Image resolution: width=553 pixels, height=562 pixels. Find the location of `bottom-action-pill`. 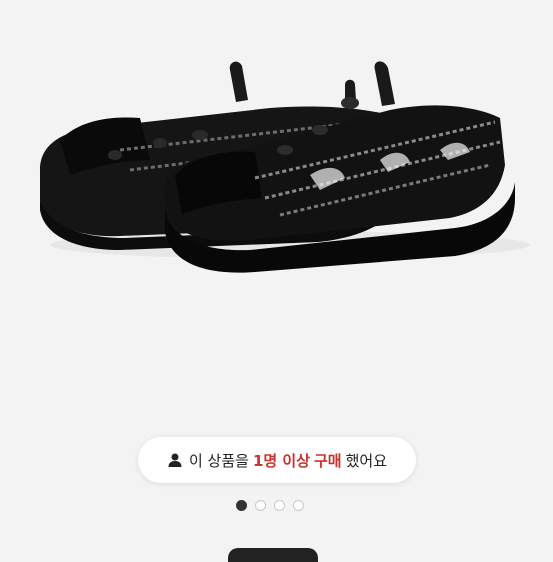

bottom-action-pill is located at coordinates (273, 555).